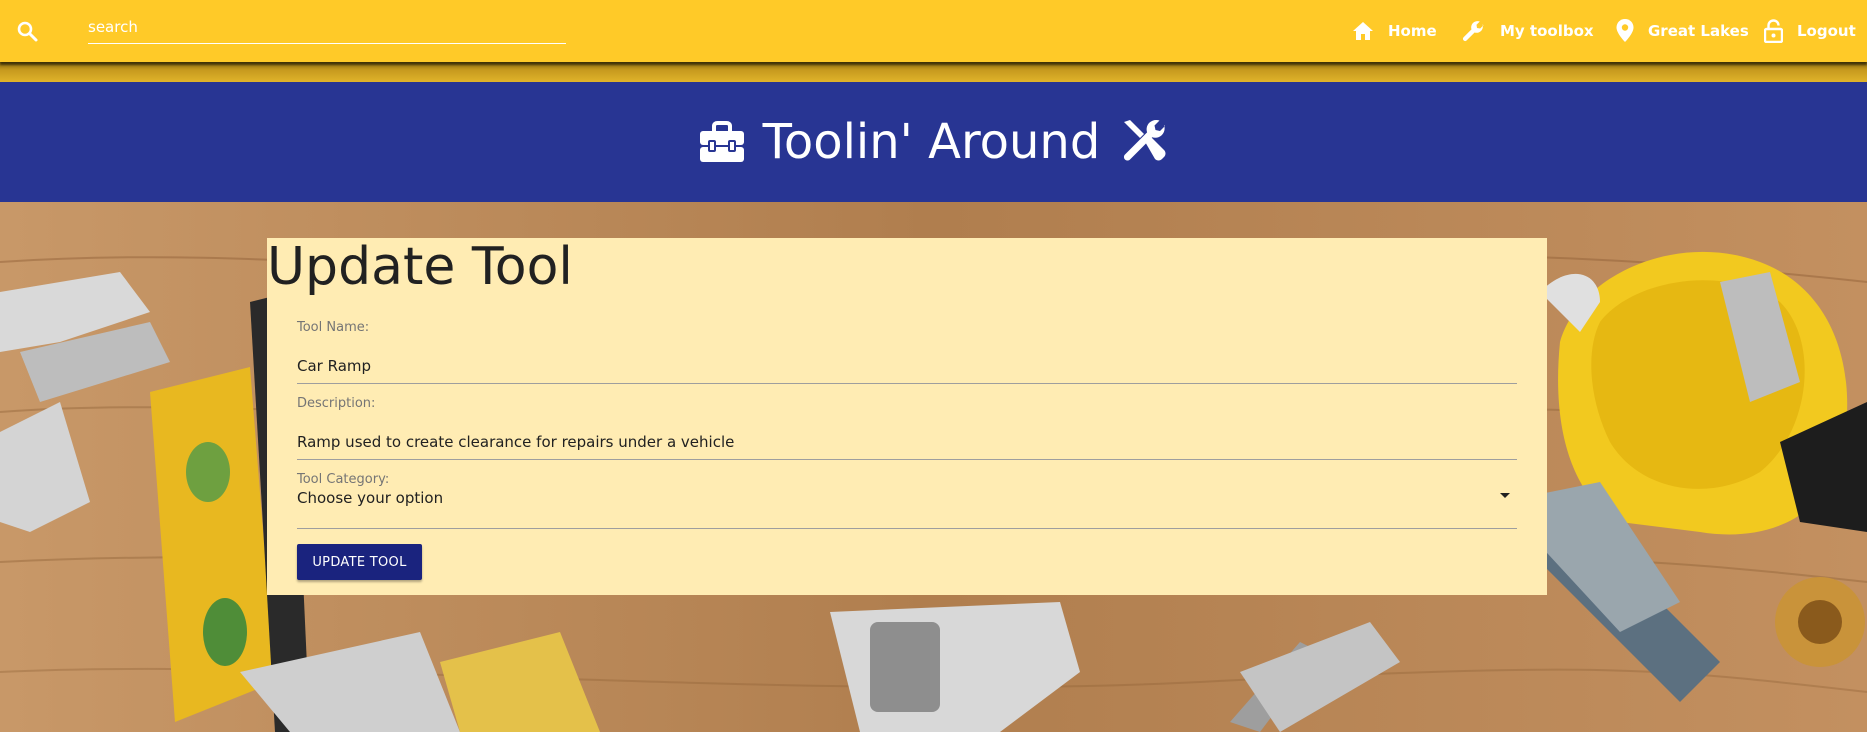  I want to click on nav-link-home: Home, so click(1394, 31).